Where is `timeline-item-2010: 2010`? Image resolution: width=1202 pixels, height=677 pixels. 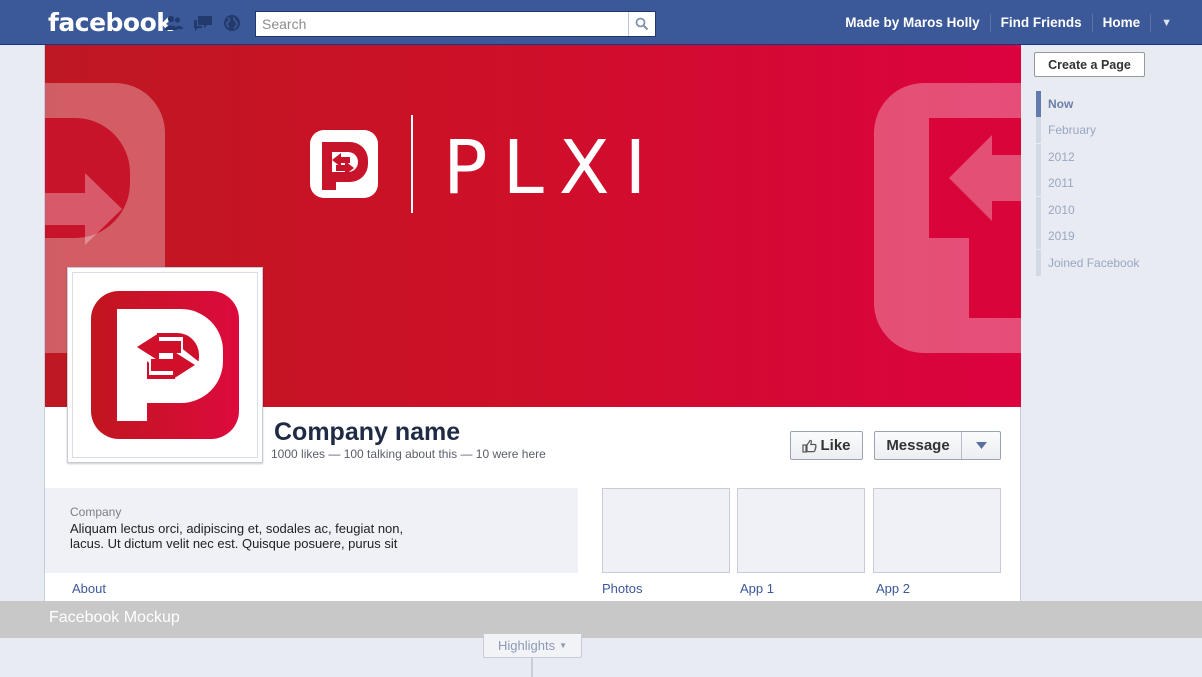 timeline-item-2010: 2010 is located at coordinates (1106, 210).